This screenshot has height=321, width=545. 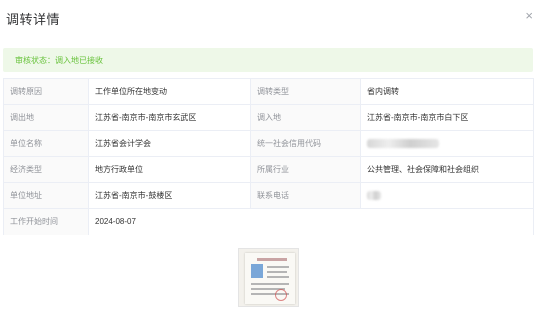 What do you see at coordinates (305, 117) in the screenshot?
I see `transfer-in-label: 调入地` at bounding box center [305, 117].